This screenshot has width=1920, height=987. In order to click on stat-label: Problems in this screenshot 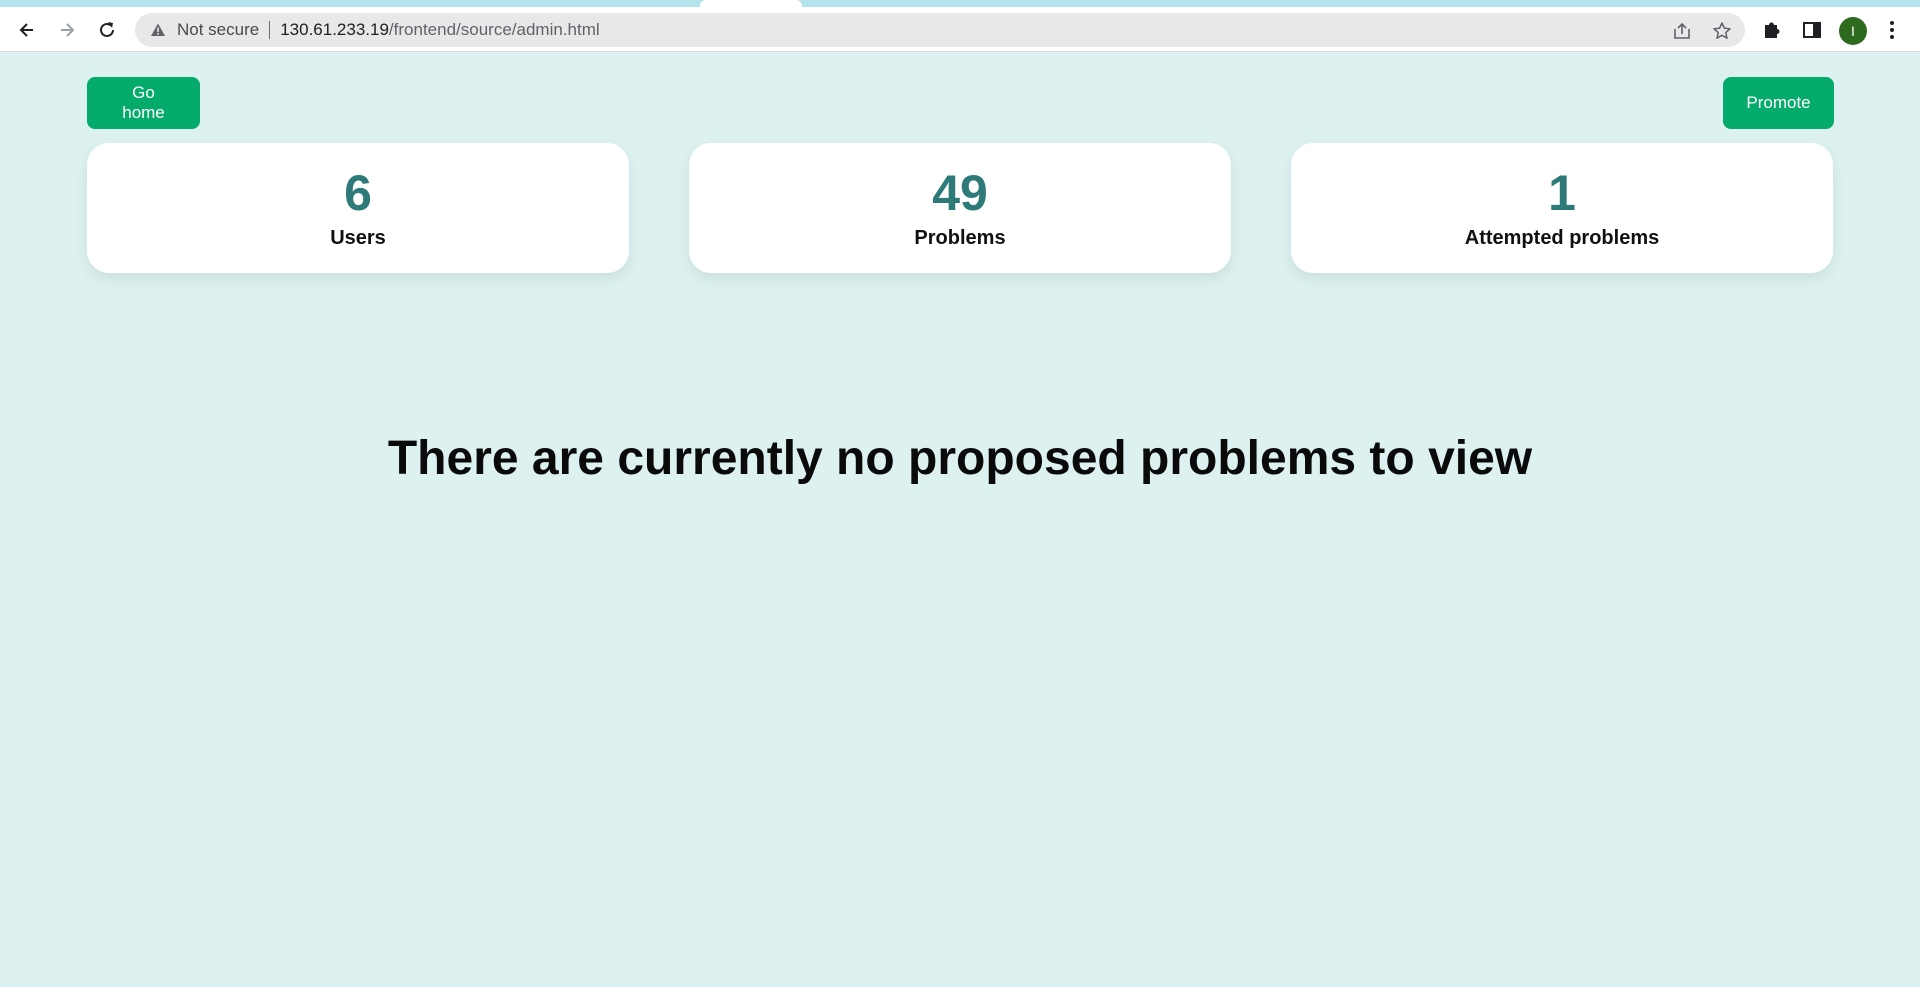, I will do `click(960, 238)`.